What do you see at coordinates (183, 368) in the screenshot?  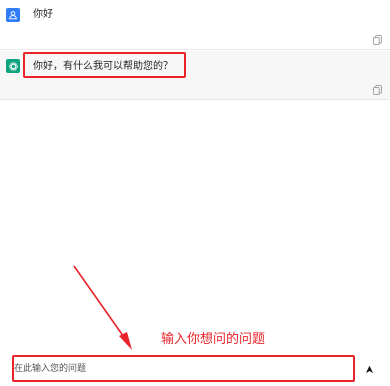 I see `question-input` at bounding box center [183, 368].